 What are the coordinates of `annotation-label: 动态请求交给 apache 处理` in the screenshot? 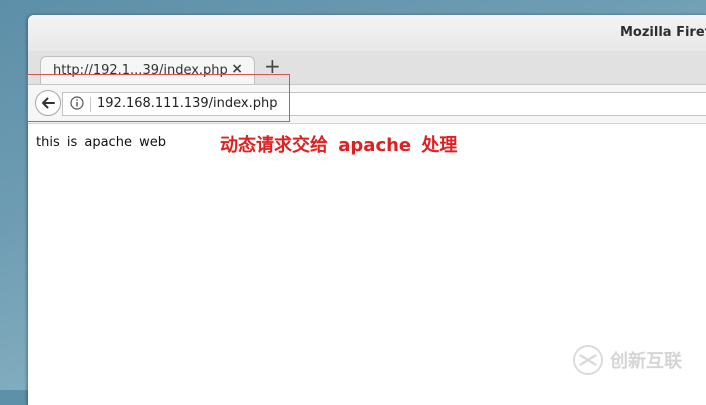 It's located at (339, 145).